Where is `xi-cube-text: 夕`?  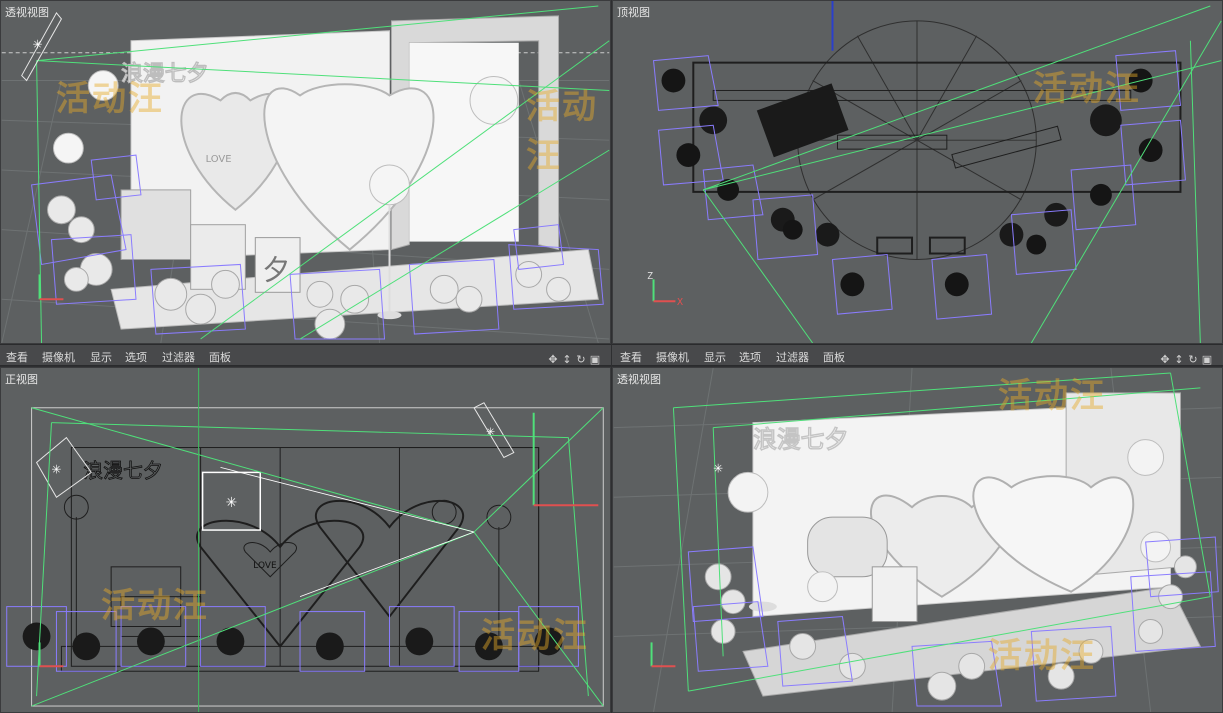
xi-cube-text: 夕 is located at coordinates (276, 269).